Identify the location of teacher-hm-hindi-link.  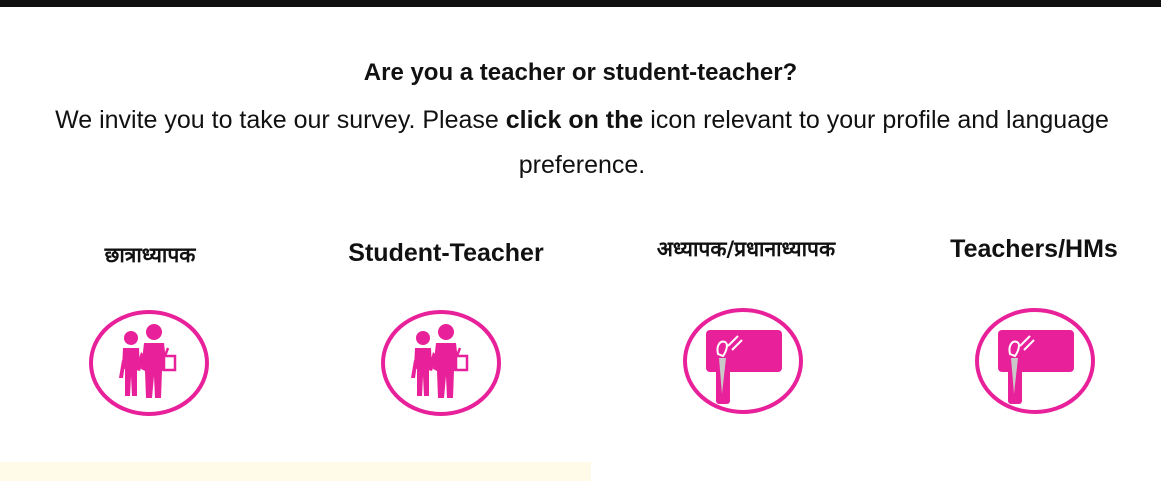
(743, 361).